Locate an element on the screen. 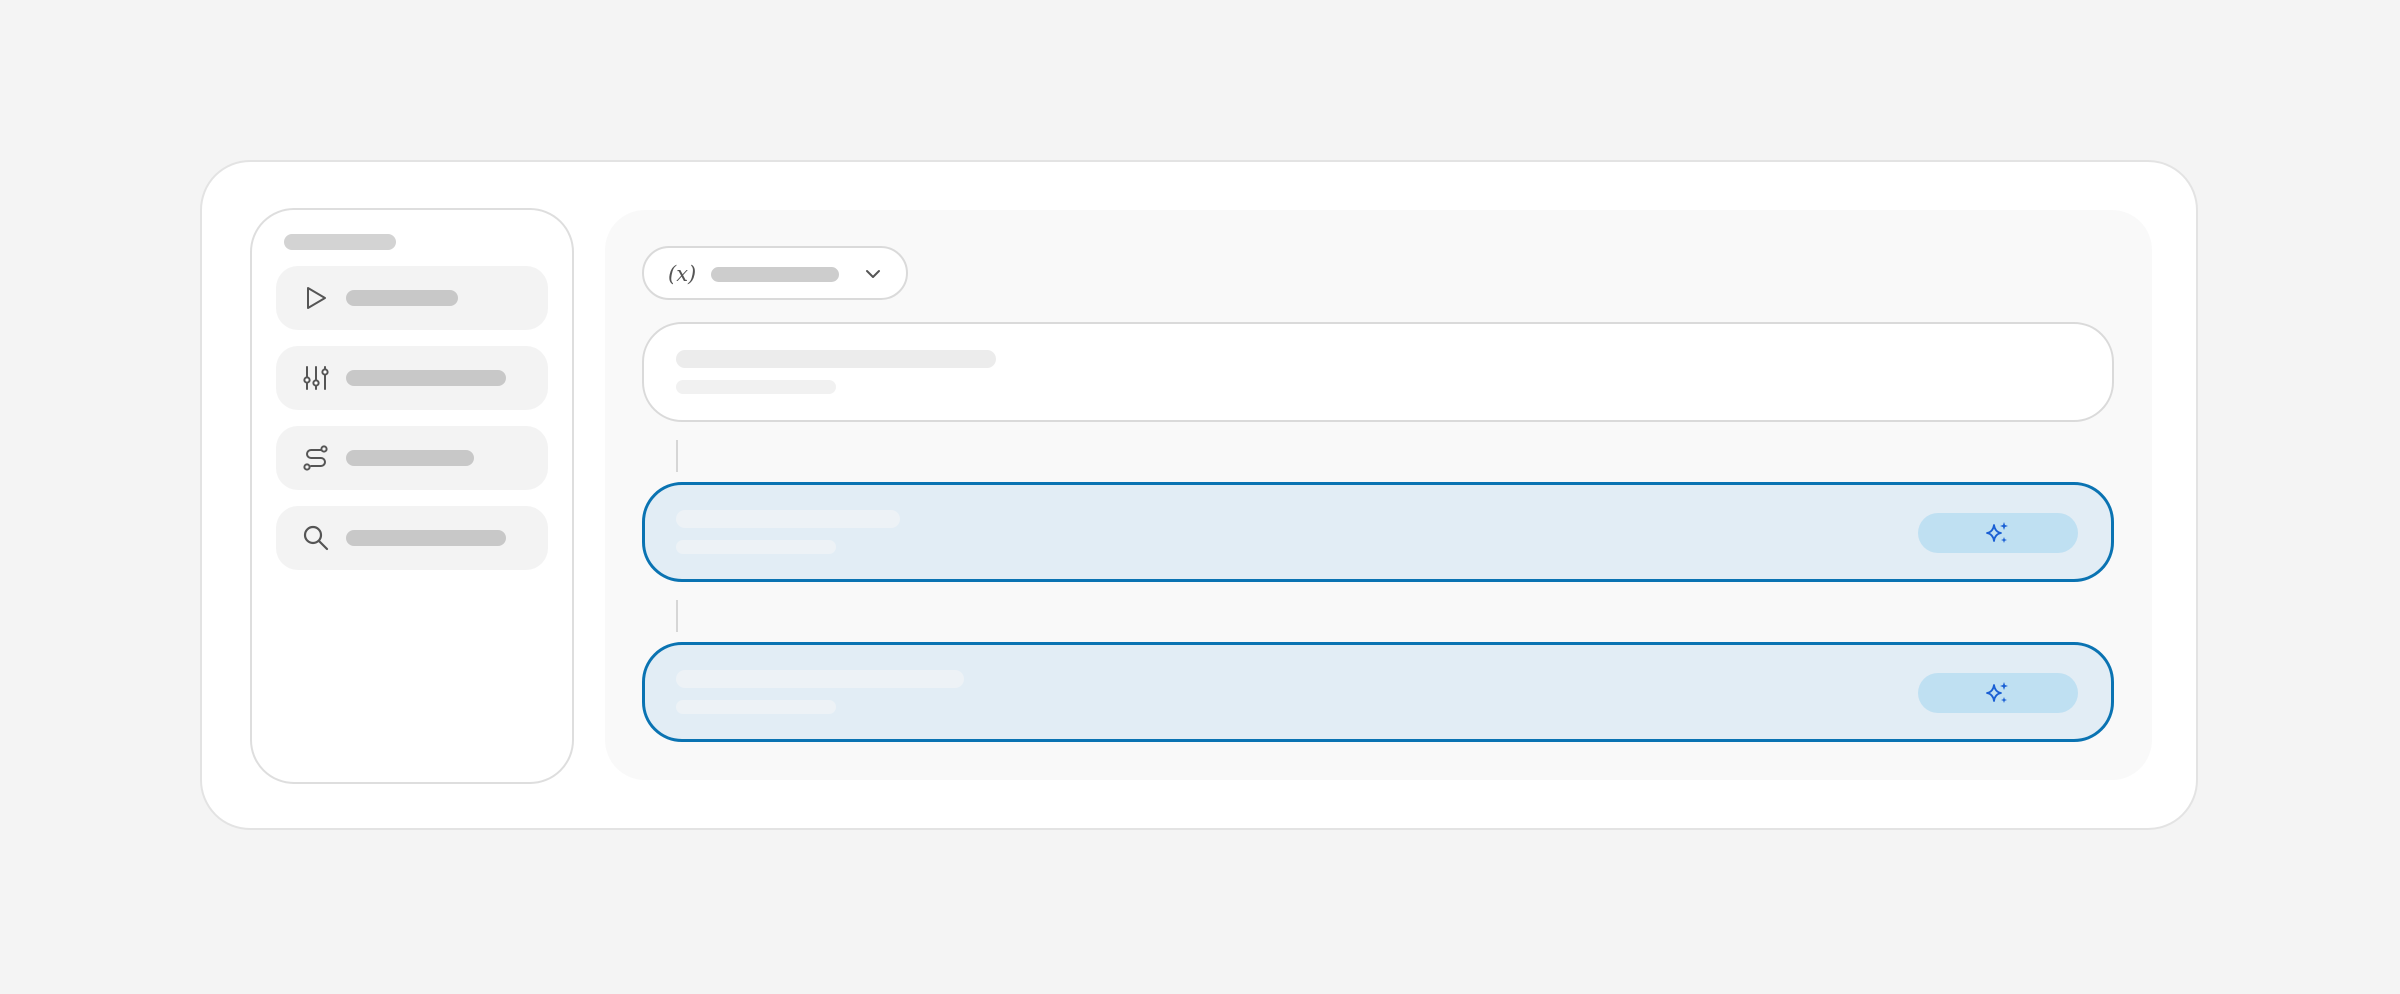 The image size is (2400, 994). search-icon is located at coordinates (316, 538).